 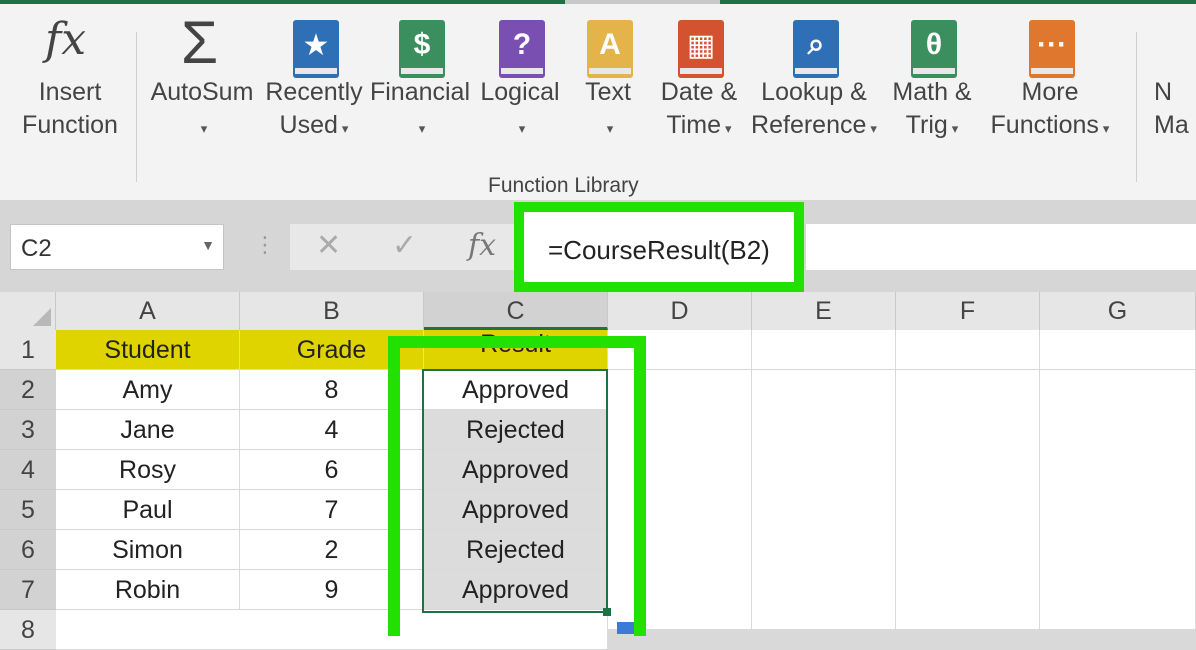 I want to click on formula-bar: C2 ▼ ⋮ ✕ ✓ fx =CourseResult(B2), so click(x=598, y=246).